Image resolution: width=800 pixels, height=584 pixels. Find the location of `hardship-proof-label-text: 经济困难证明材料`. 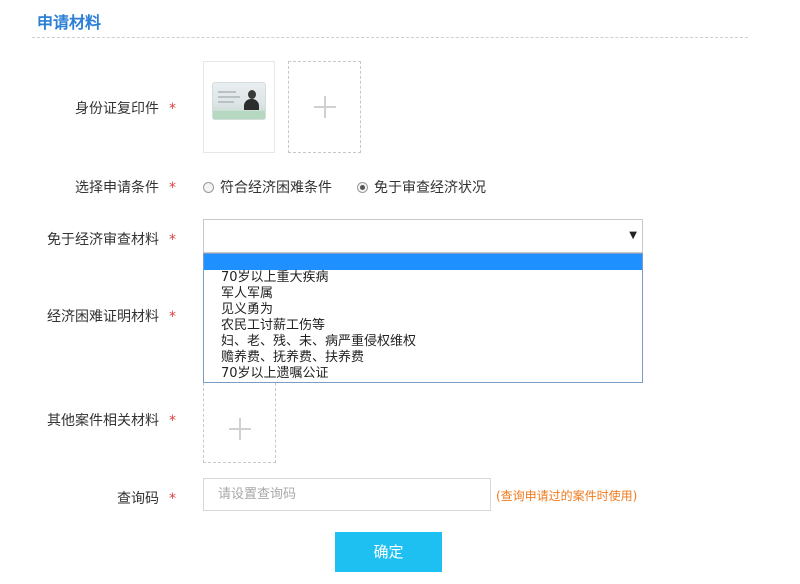

hardship-proof-label-text: 经济困难证明材料 is located at coordinates (103, 317).